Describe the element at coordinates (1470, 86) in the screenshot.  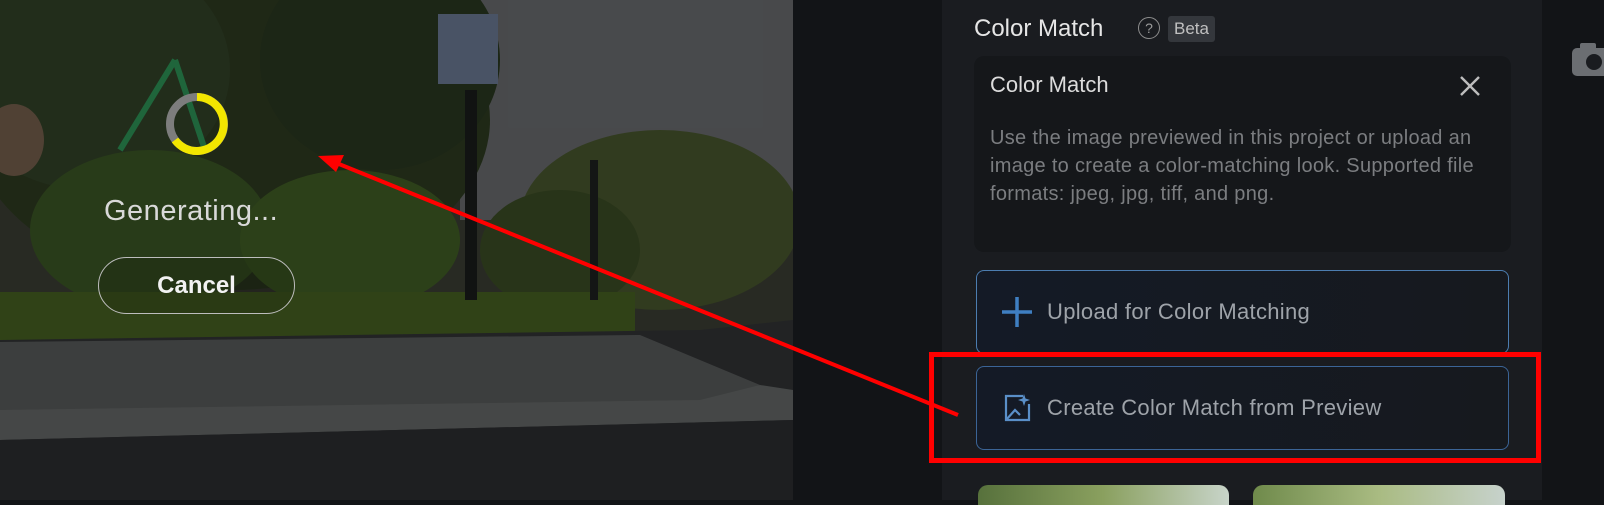
I see `close-icon` at that location.